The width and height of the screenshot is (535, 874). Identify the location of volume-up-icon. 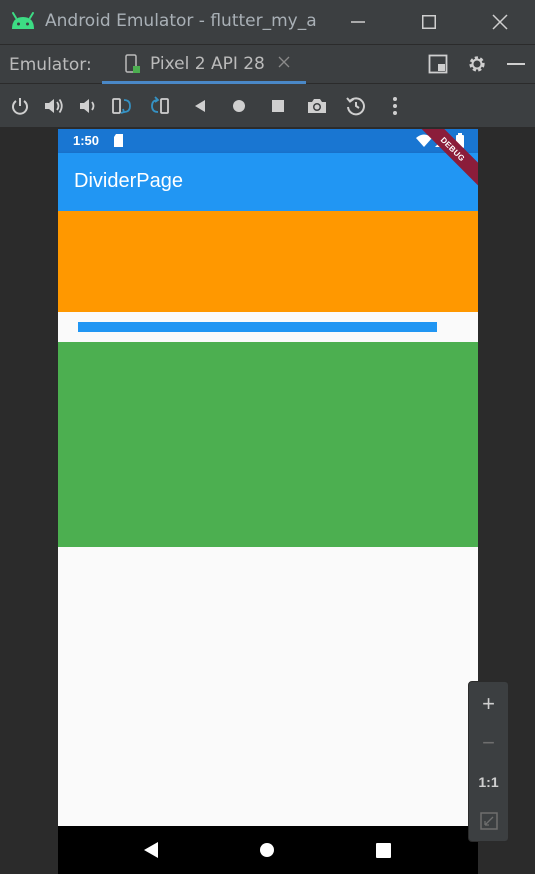
(54, 106).